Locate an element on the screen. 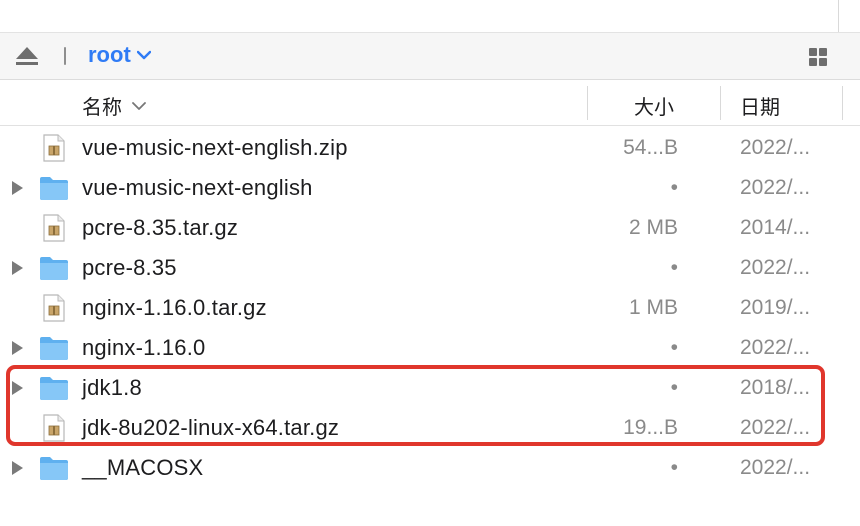 The height and width of the screenshot is (526, 860). sort-chevron-icon is located at coordinates (139, 105).